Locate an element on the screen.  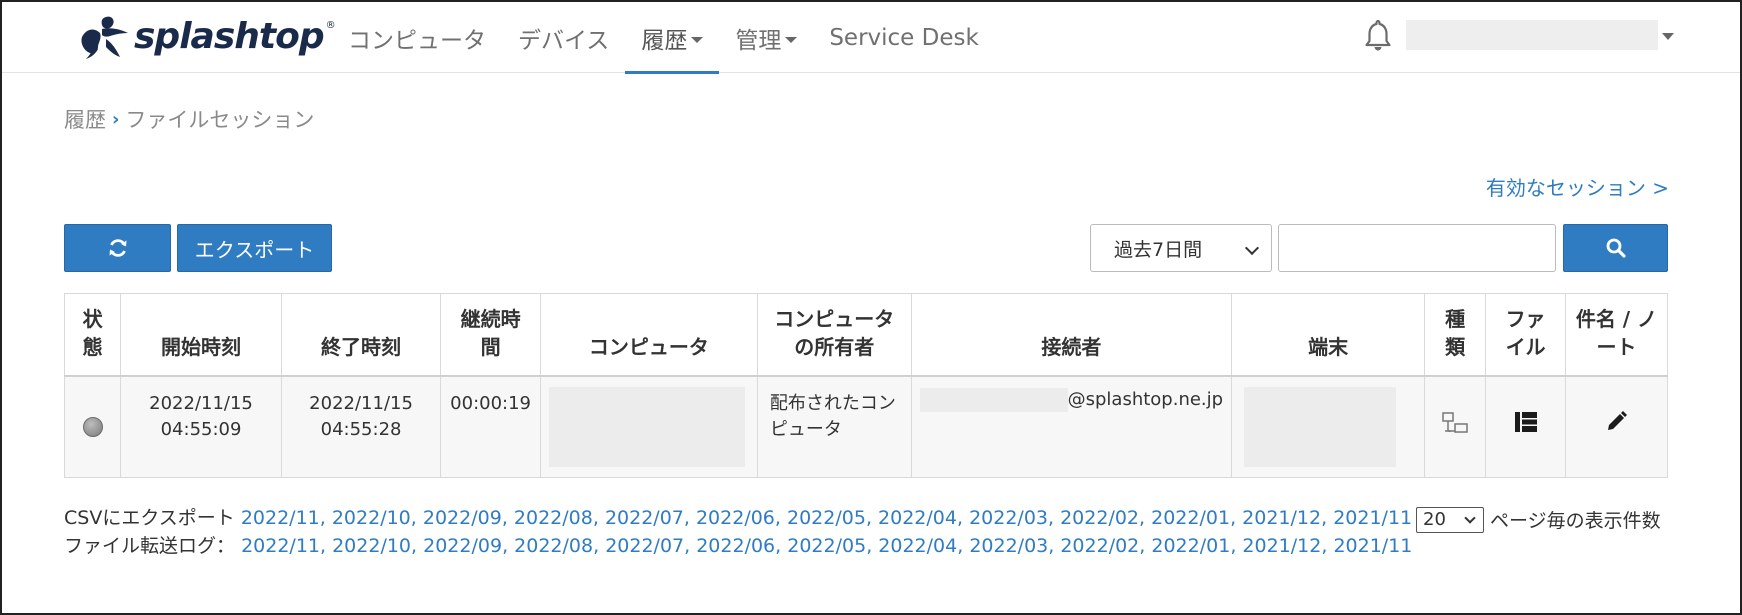
export-button: エクスポート is located at coordinates (254, 248).